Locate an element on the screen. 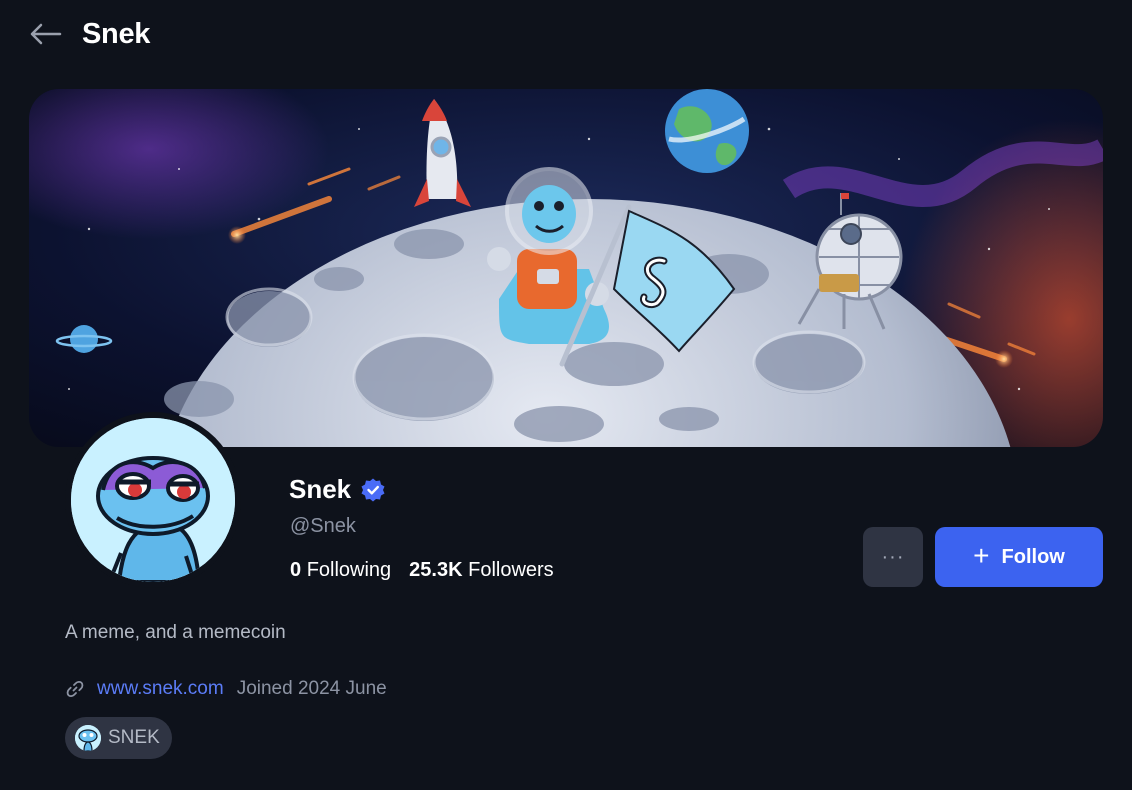 The width and height of the screenshot is (1132, 790). avatar is located at coordinates (153, 500).